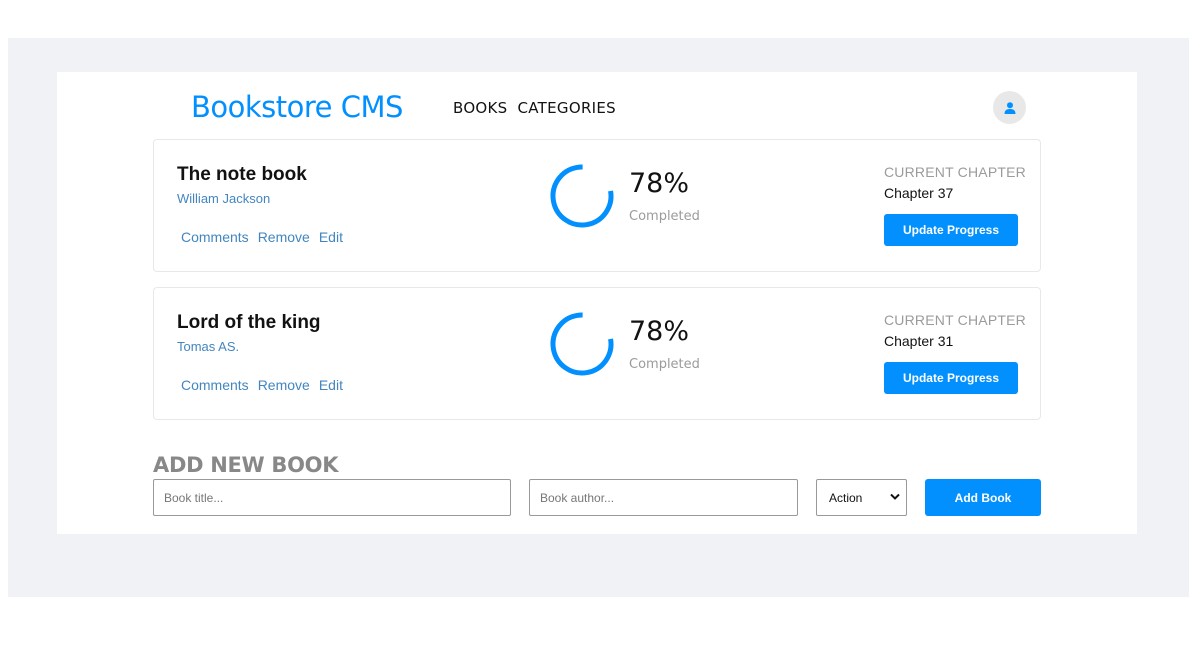 The height and width of the screenshot is (650, 1200). I want to click on nav-books: BOOKS, so click(480, 108).